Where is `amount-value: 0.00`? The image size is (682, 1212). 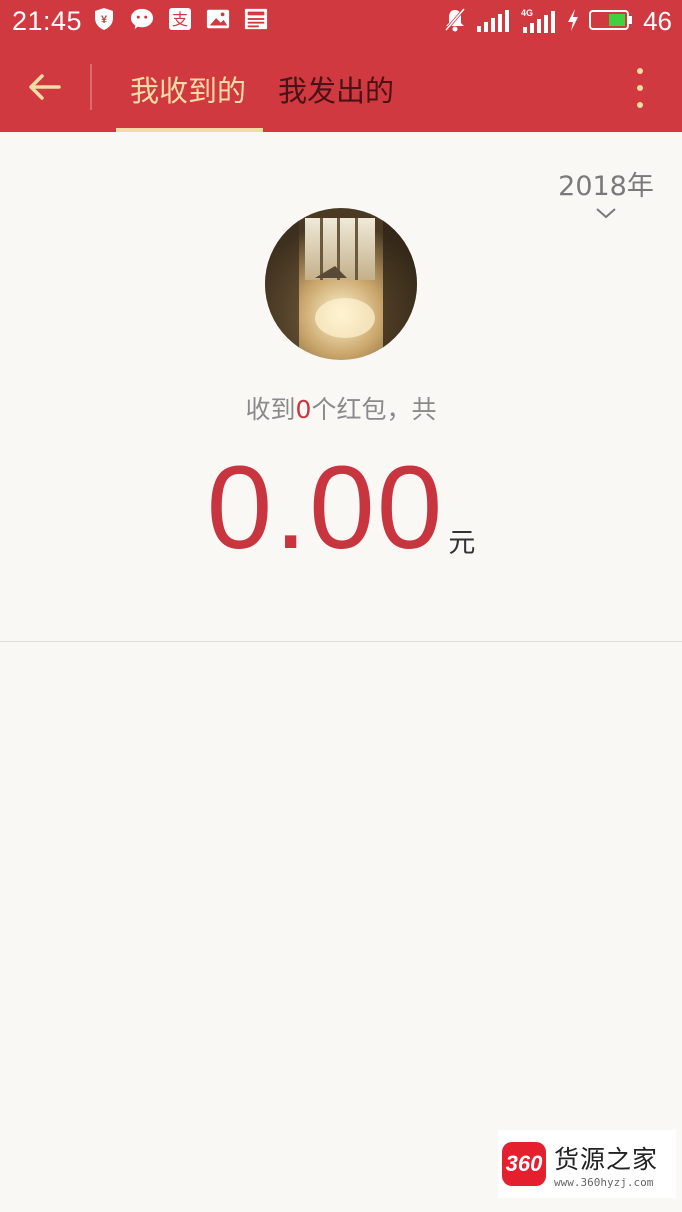
amount-value: 0.00 is located at coordinates (325, 508).